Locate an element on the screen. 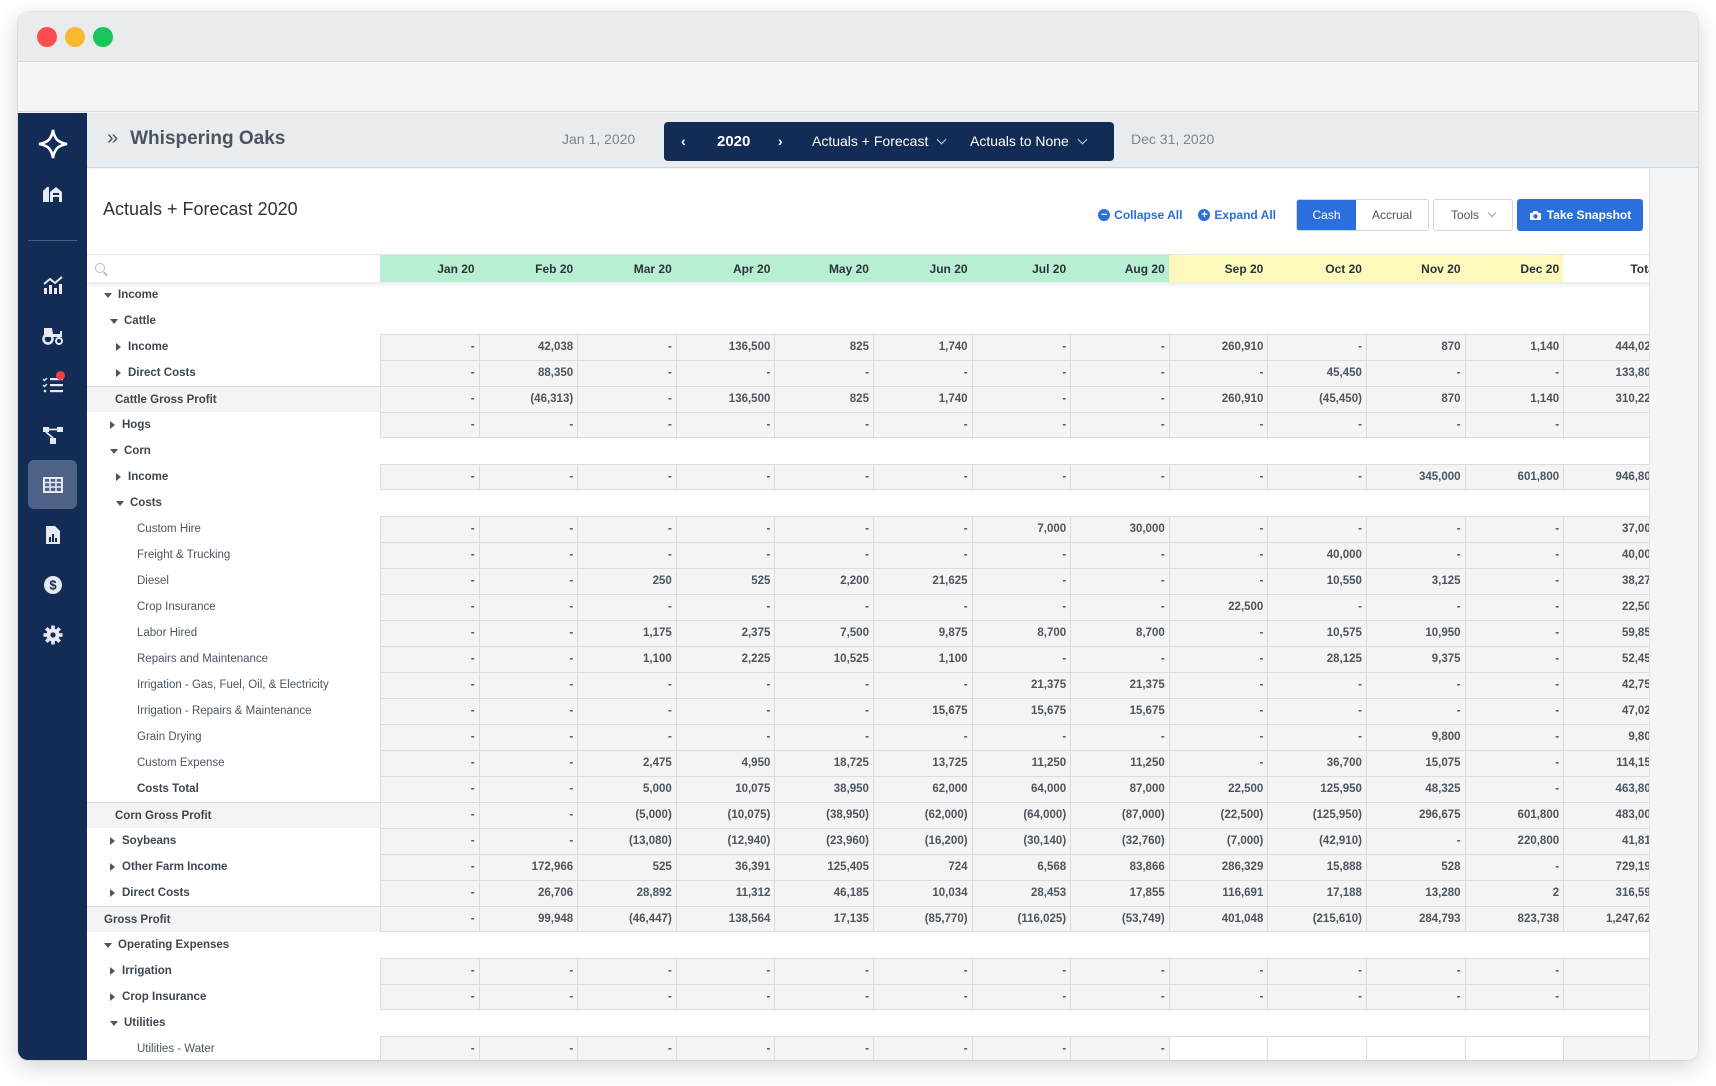 The height and width of the screenshot is (1086, 1716). value-cell: 1,175 is located at coordinates (626, 633).